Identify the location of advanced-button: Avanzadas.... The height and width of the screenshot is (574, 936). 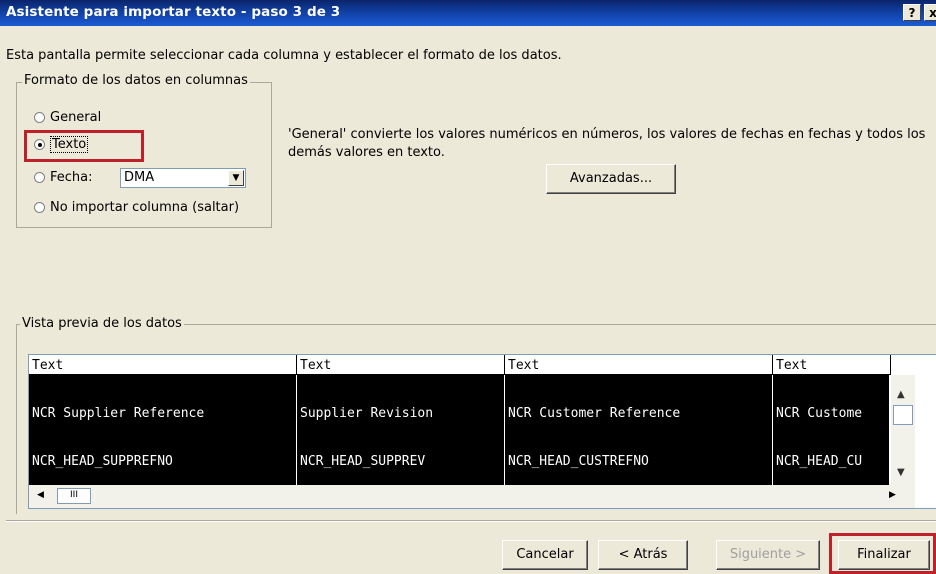
(611, 179).